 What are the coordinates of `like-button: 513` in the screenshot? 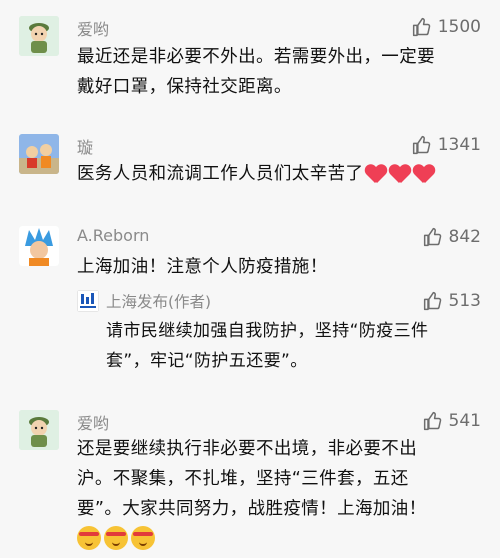 It's located at (452, 301).